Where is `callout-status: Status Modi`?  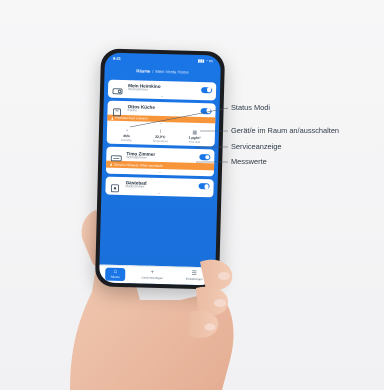 callout-status: Status Modi is located at coordinates (251, 107).